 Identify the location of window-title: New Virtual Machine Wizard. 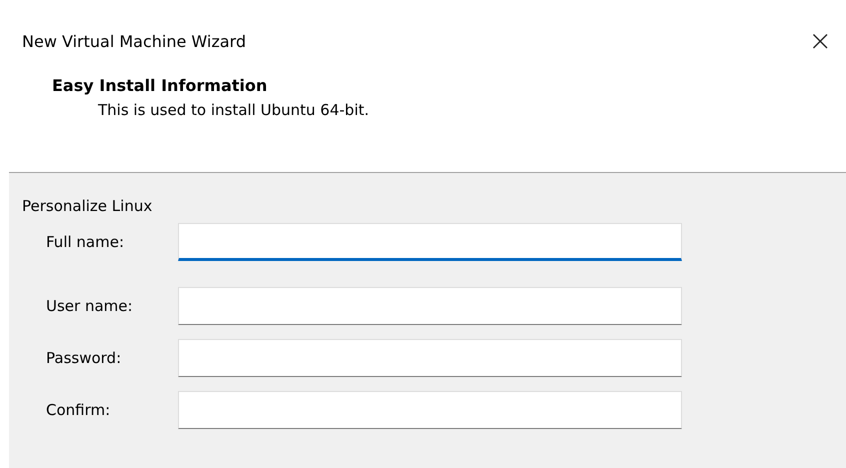
(134, 41).